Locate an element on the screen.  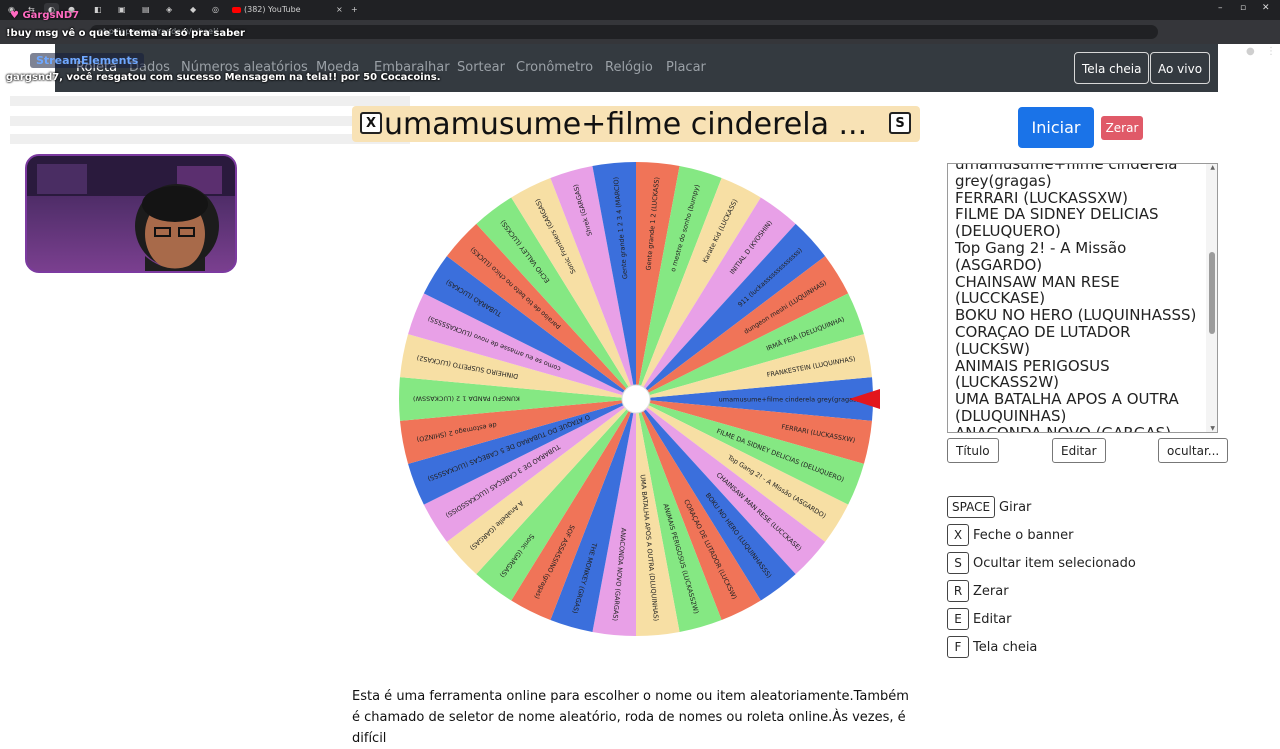
banner-hide-key: S is located at coordinates (900, 123).